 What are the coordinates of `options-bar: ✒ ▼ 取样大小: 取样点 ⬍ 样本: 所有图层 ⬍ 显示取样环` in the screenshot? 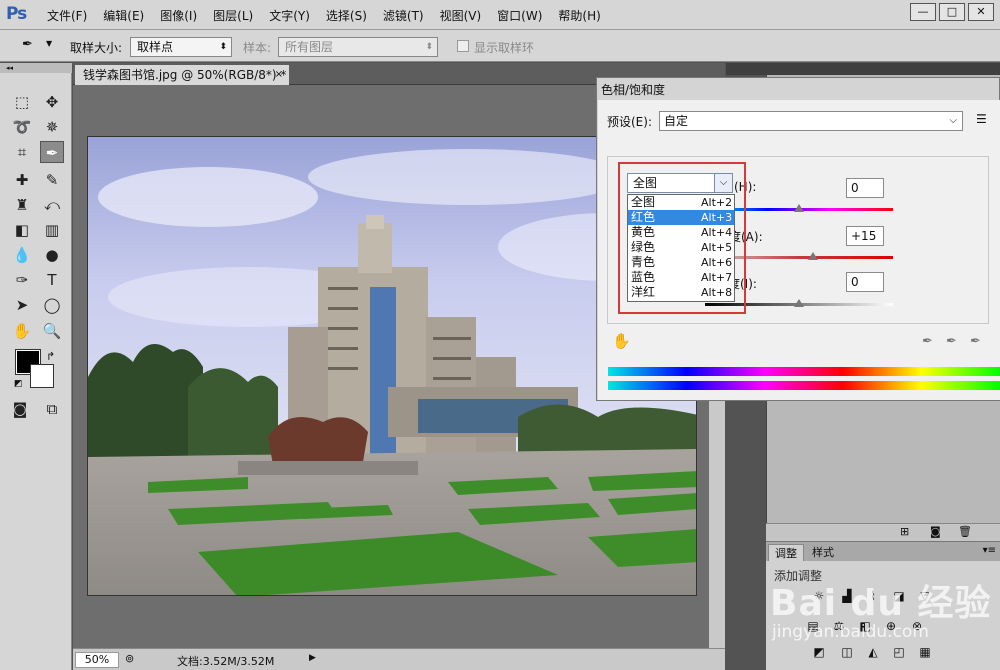 It's located at (500, 46).